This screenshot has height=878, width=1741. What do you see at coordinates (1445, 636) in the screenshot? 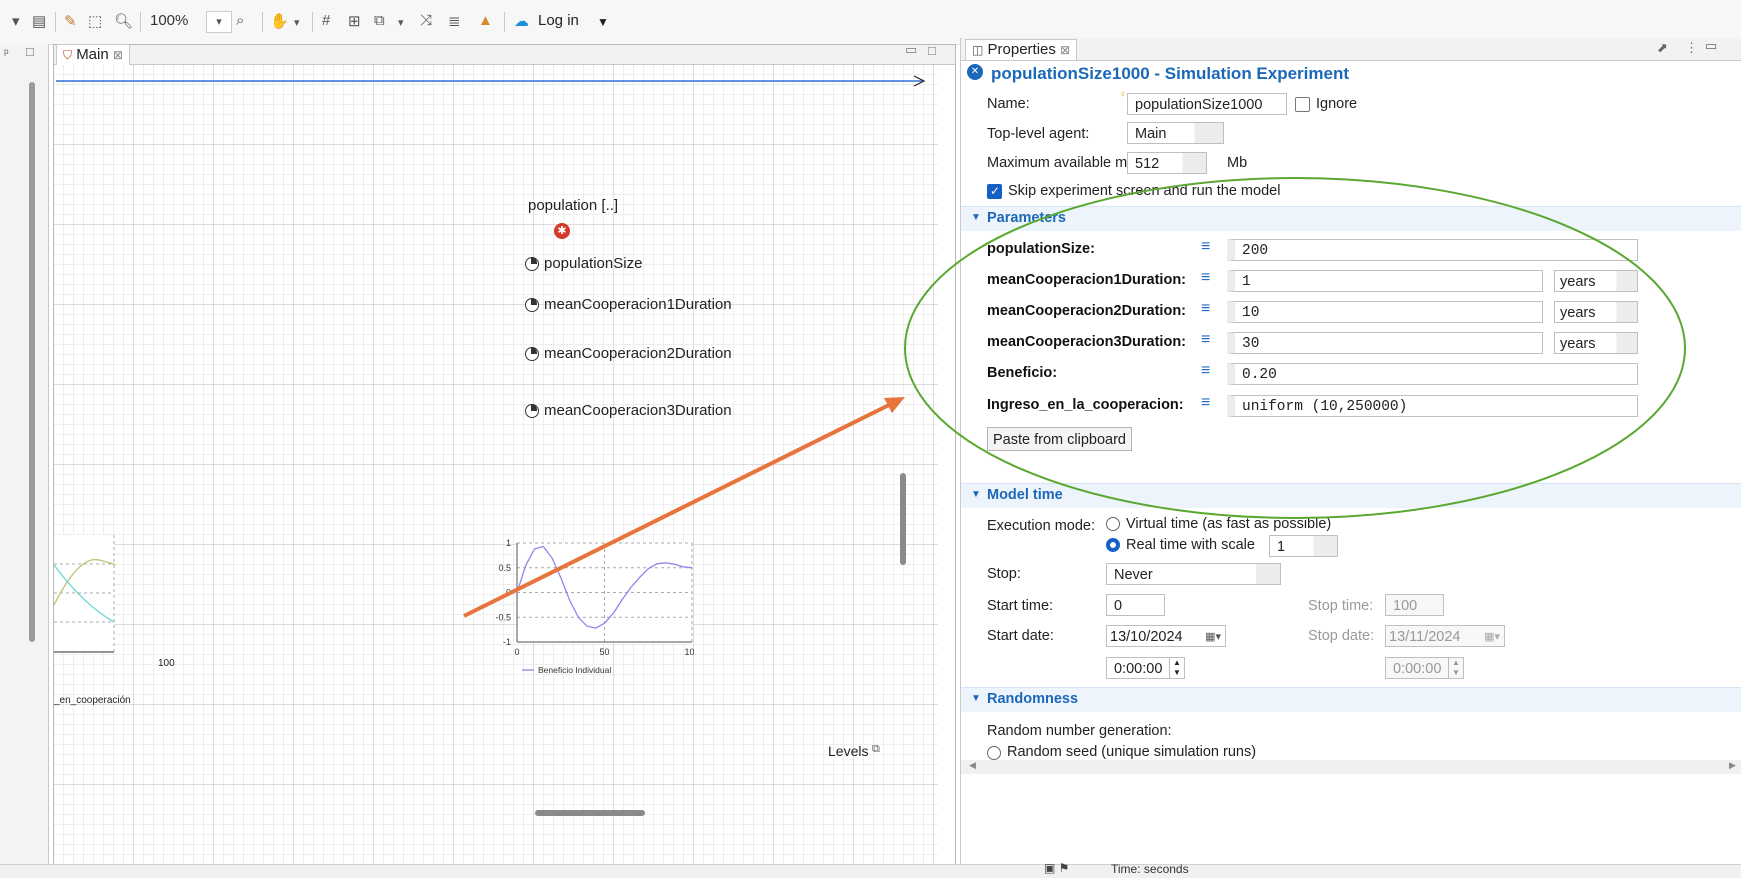
I see `stop-date-field: 13/11/2024 ▦▾` at bounding box center [1445, 636].